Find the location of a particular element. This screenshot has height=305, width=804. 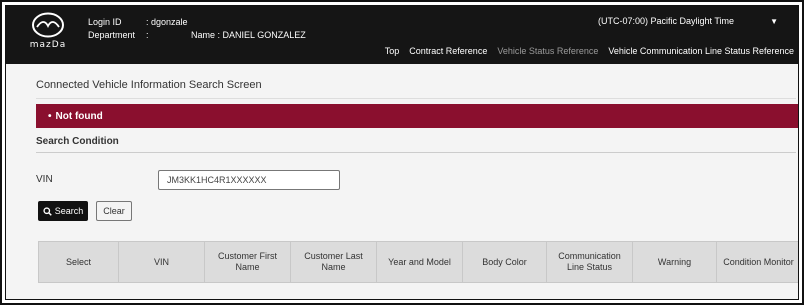

nav-item-top: Top is located at coordinates (392, 51).